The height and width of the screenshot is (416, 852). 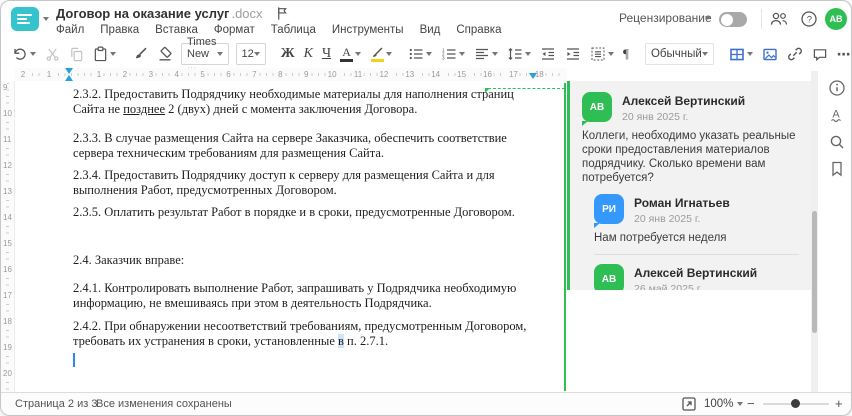 I want to click on insert-link-button, so click(x=795, y=54).